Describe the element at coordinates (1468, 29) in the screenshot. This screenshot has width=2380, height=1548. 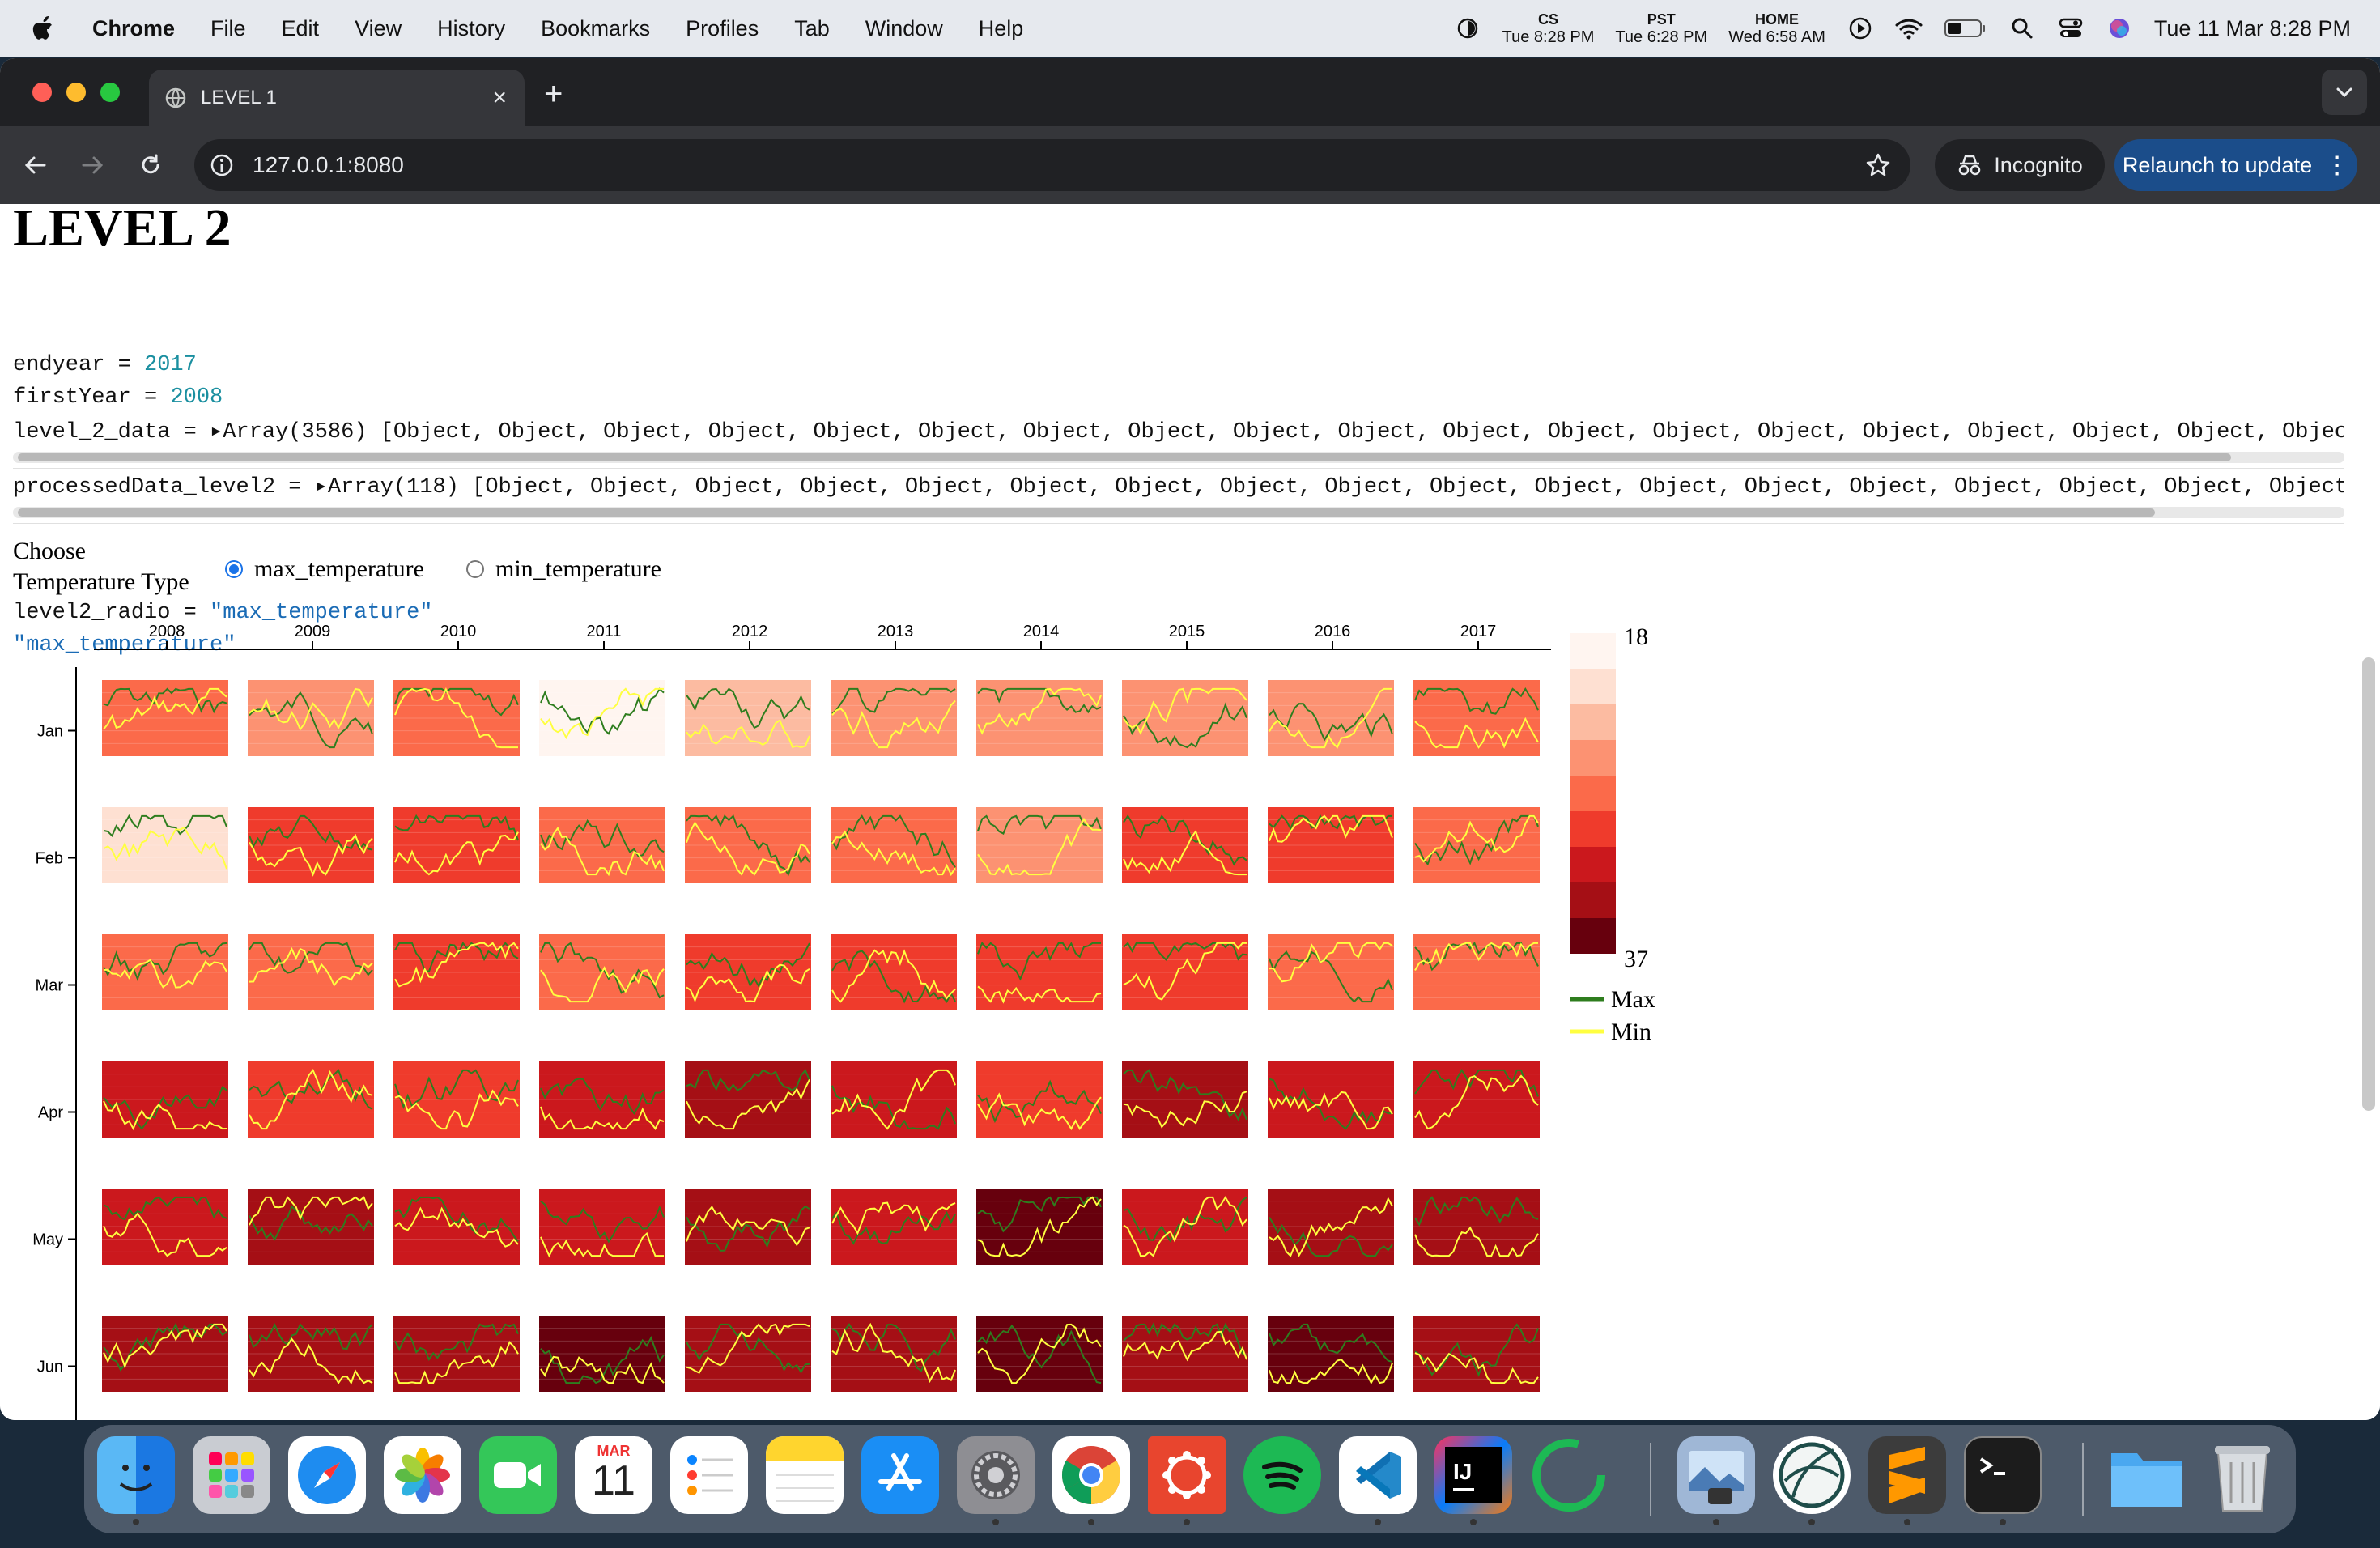
I see `focus-icon` at that location.